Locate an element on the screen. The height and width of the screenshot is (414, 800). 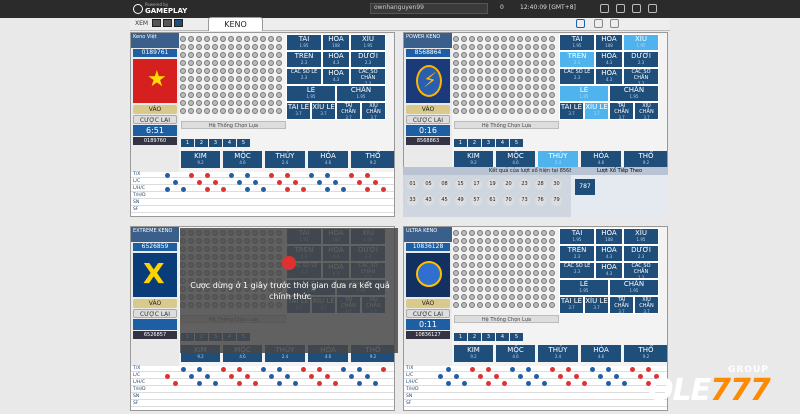
chip-button: 1 is located at coordinates (460, 143).